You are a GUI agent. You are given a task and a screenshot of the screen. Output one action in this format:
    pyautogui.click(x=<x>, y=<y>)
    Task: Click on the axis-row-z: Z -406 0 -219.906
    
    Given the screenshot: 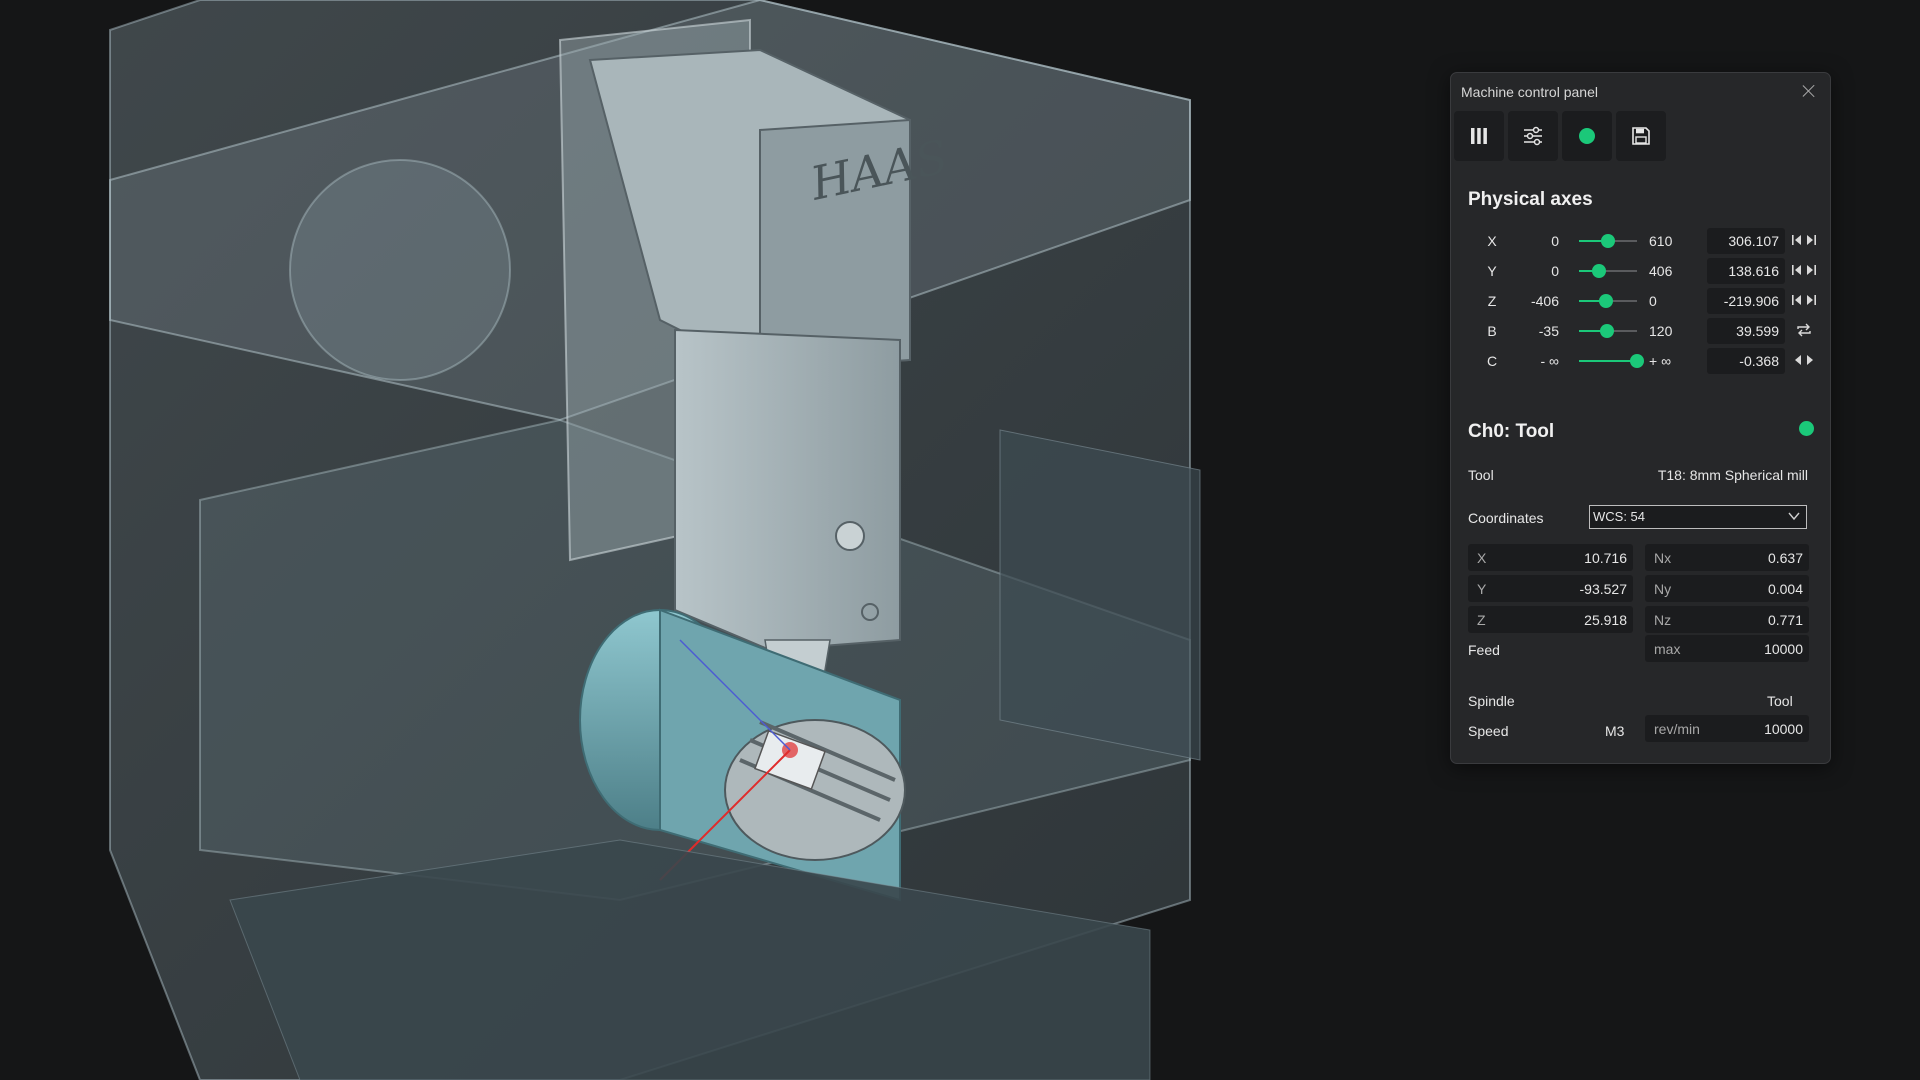 What is the action you would take?
    pyautogui.click(x=1641, y=301)
    